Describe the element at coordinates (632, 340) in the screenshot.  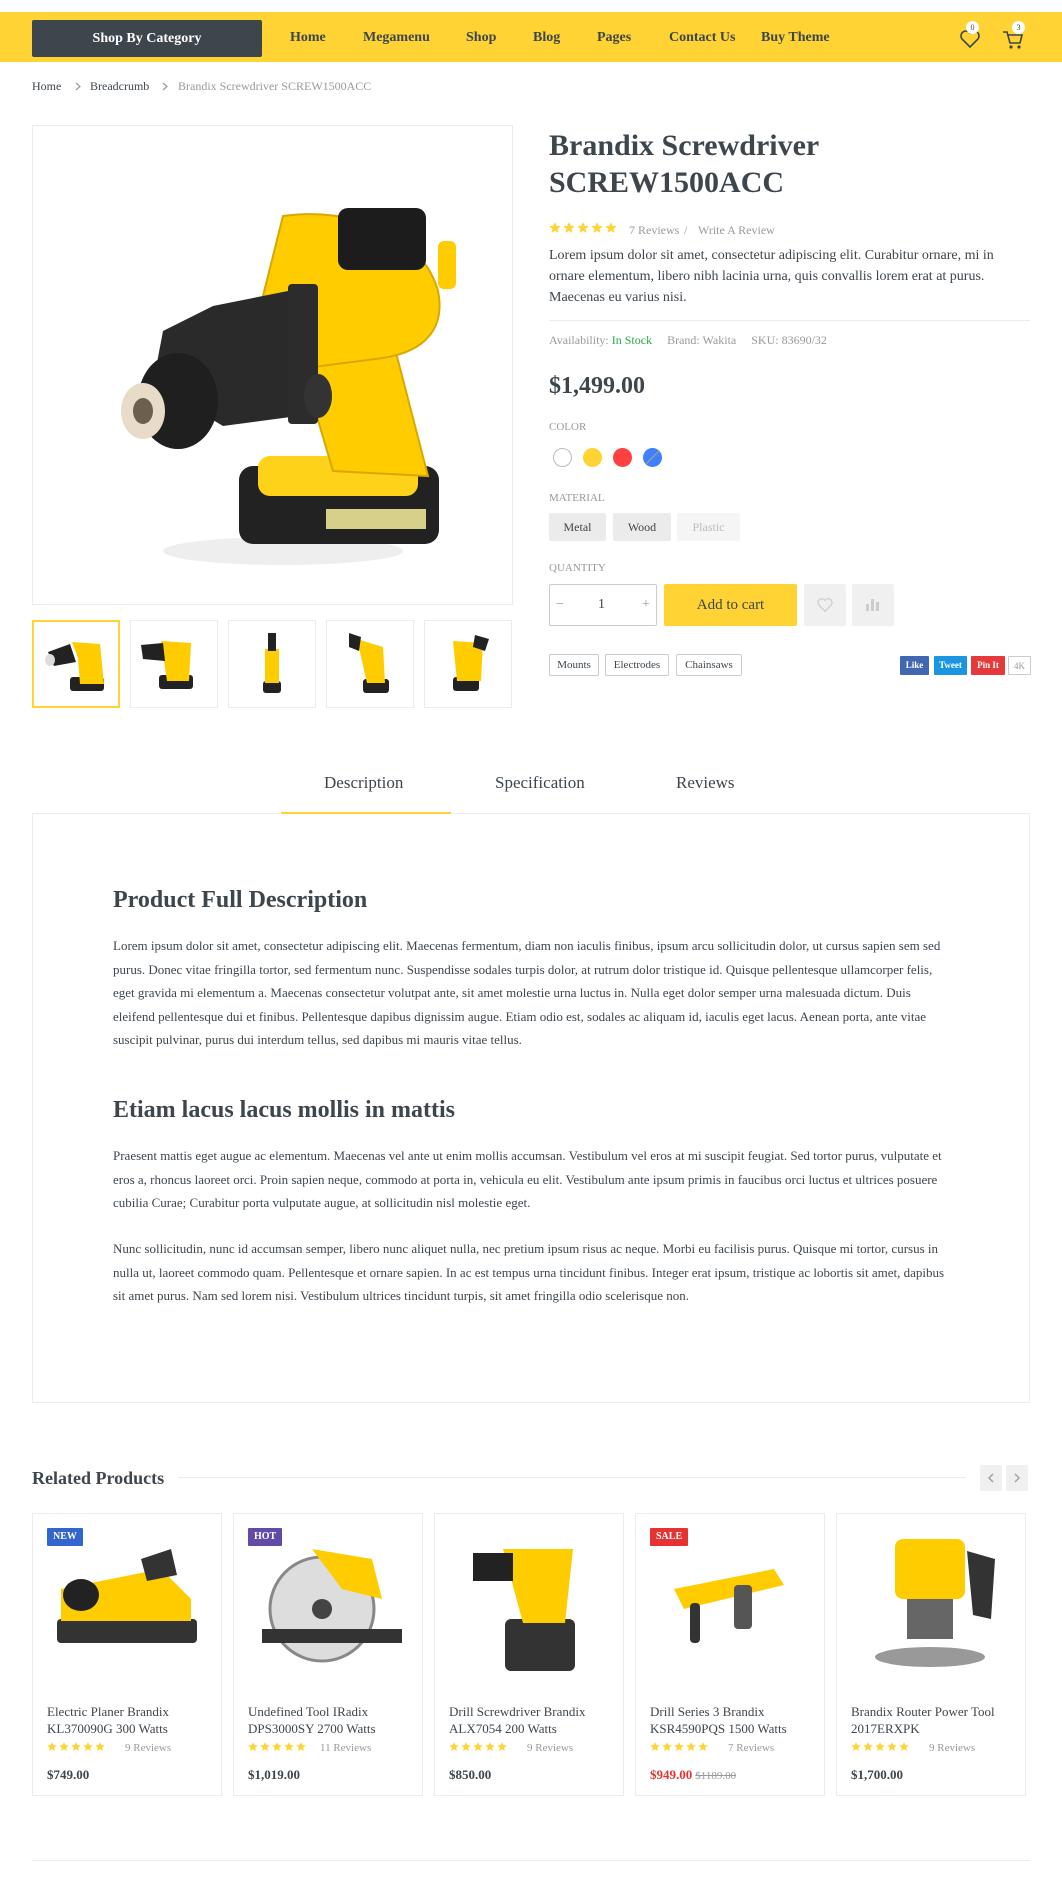
I see `availability-value: In Stock` at that location.